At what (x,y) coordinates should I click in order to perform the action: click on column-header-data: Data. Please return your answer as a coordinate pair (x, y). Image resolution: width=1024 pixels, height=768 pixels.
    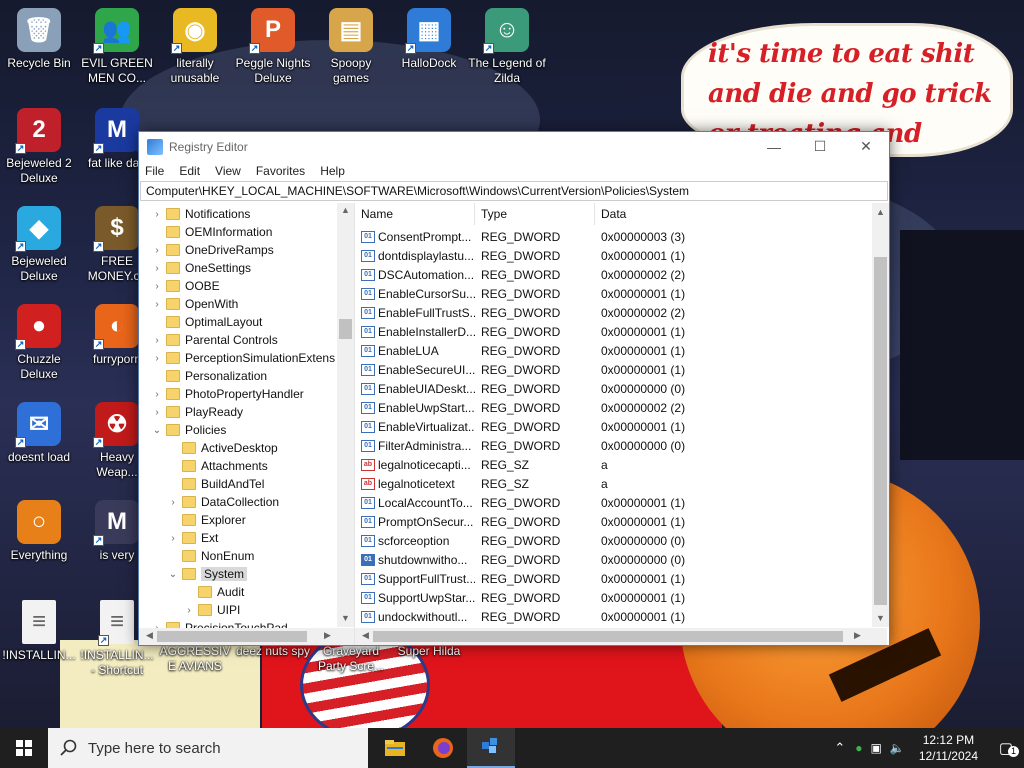
    Looking at the image, I should click on (732, 214).